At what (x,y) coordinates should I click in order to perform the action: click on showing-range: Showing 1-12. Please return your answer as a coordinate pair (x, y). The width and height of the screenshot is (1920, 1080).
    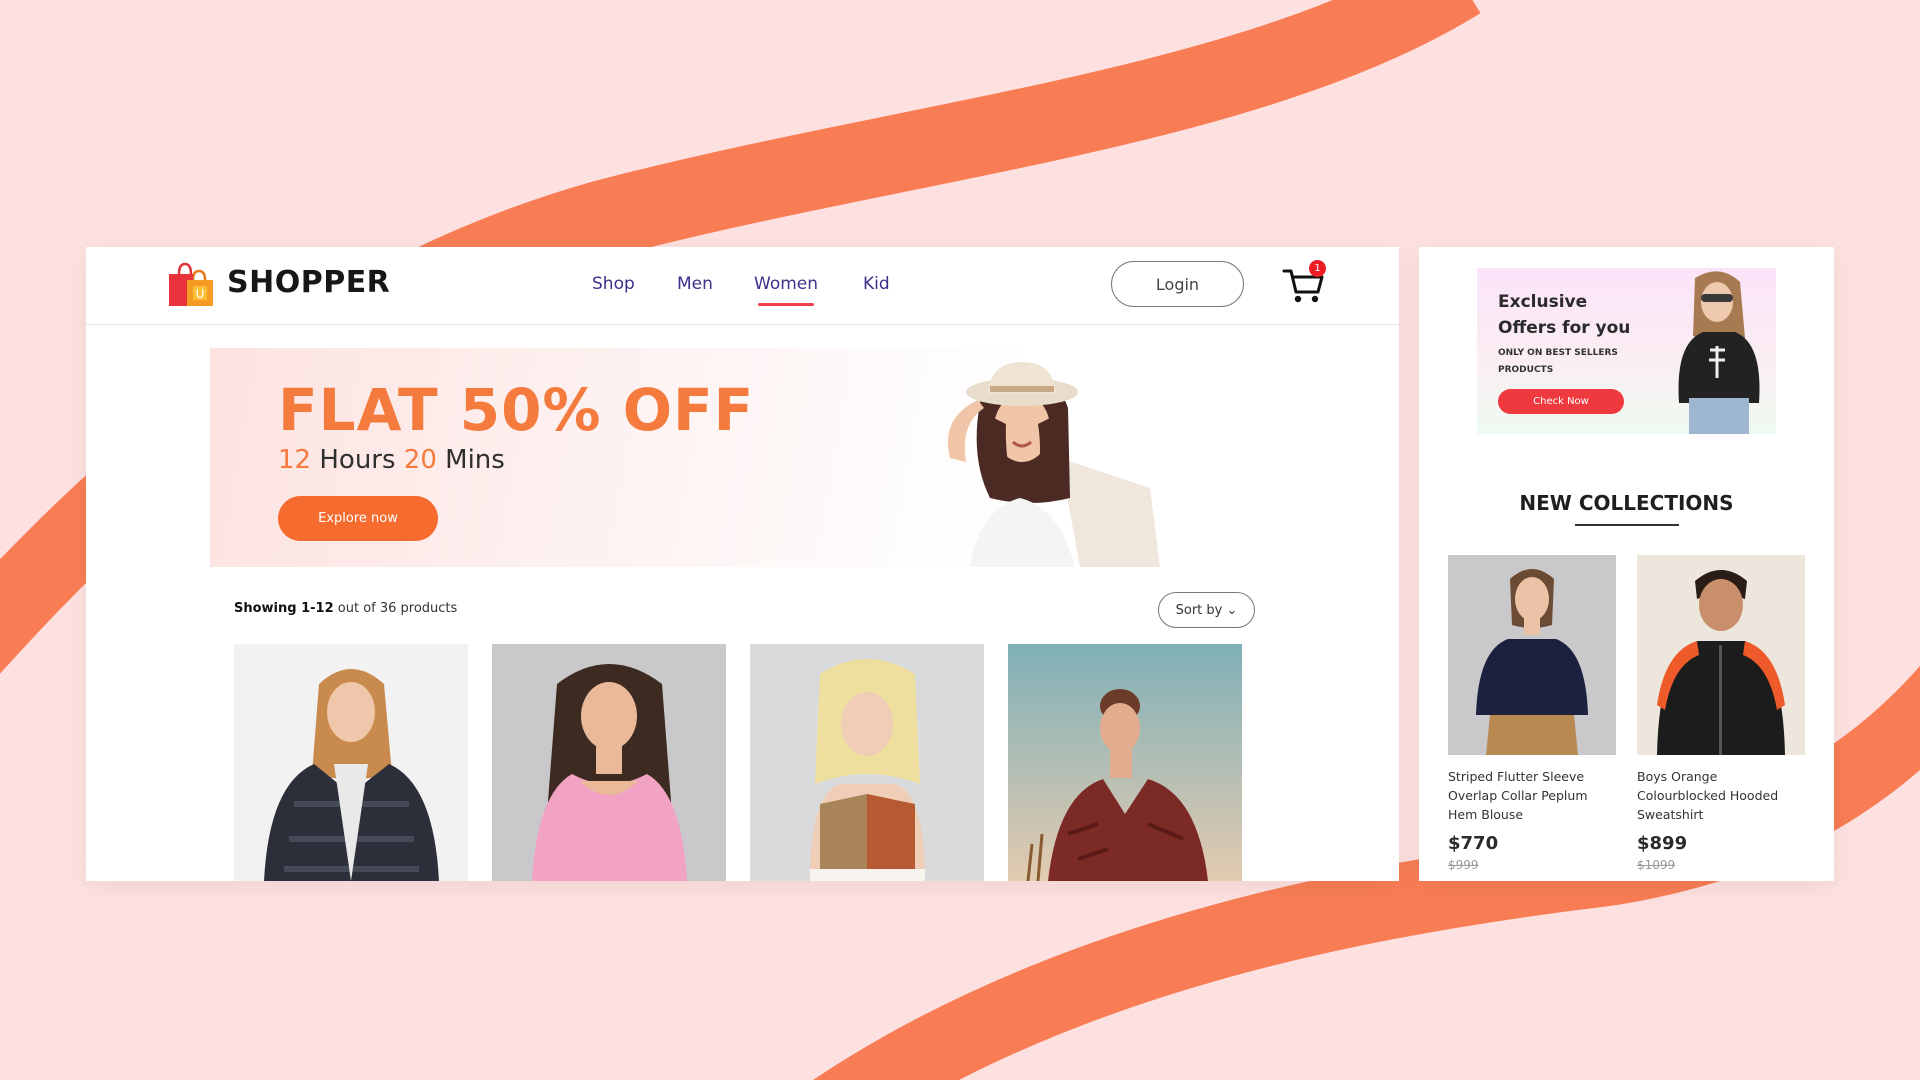
    Looking at the image, I should click on (284, 608).